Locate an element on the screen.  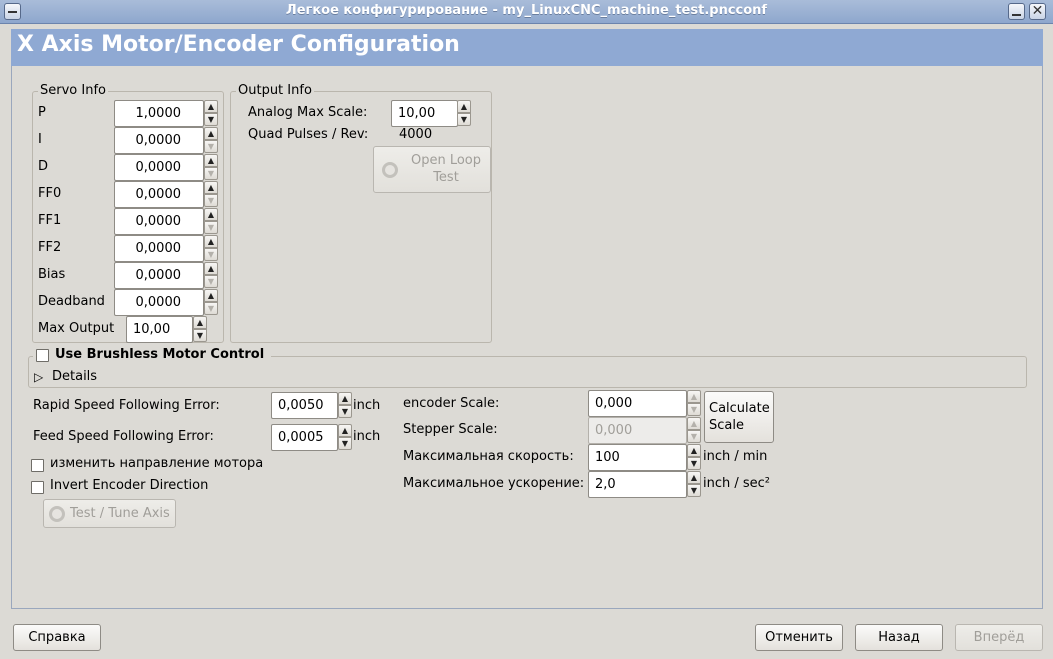
close-button: ✕ is located at coordinates (1037, 11).